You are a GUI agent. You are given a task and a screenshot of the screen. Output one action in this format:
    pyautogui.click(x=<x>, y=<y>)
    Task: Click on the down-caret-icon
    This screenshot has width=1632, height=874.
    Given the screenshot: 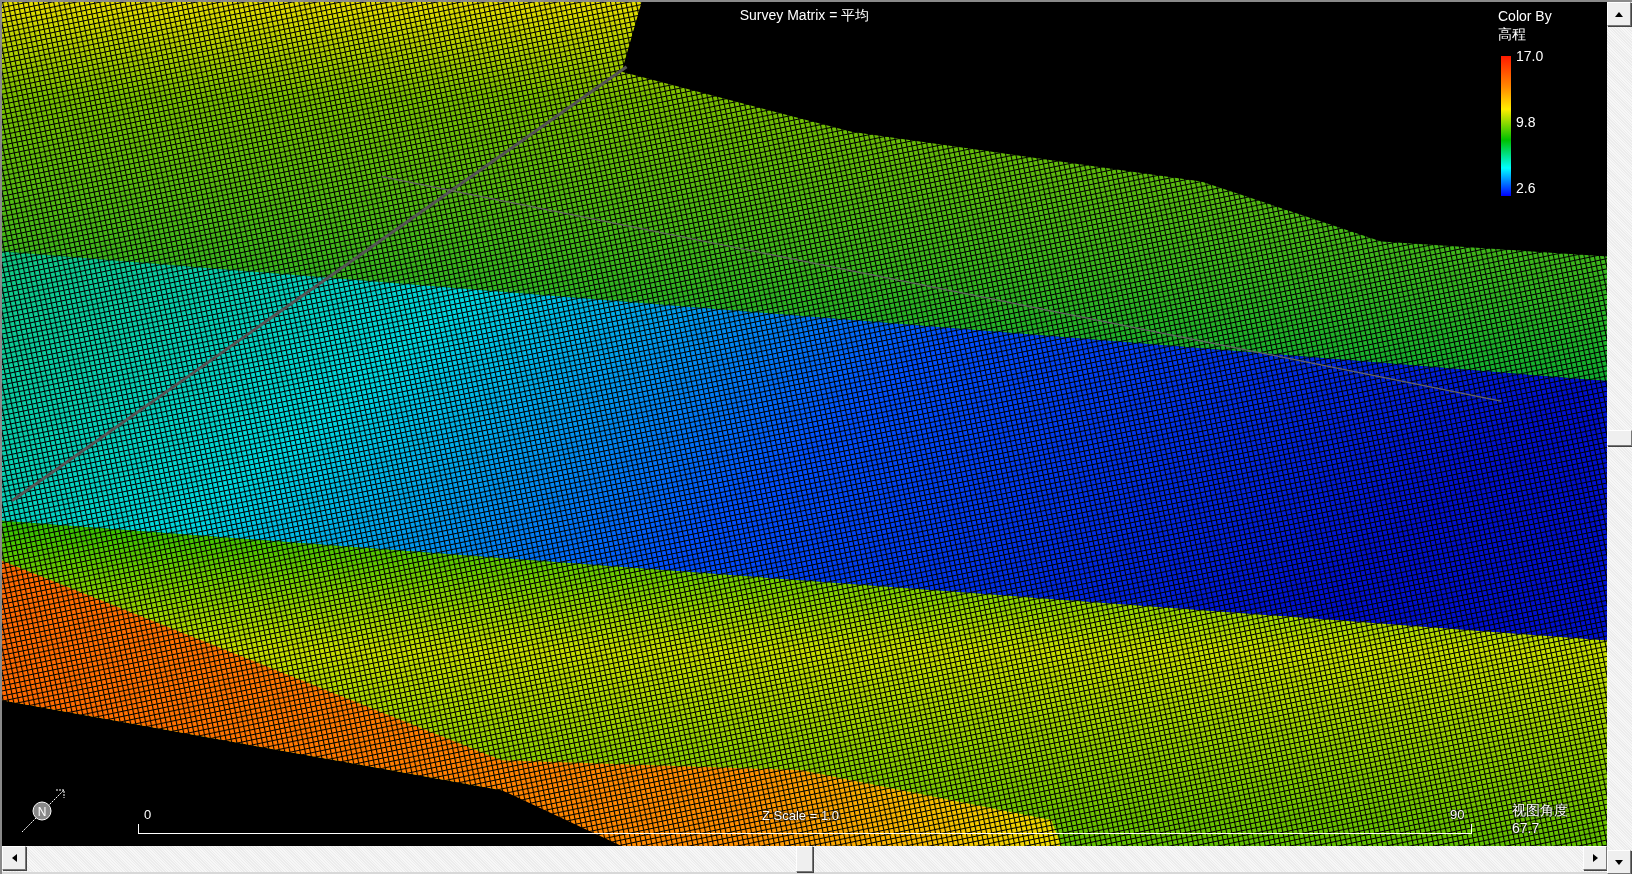 What is the action you would take?
    pyautogui.click(x=1619, y=862)
    